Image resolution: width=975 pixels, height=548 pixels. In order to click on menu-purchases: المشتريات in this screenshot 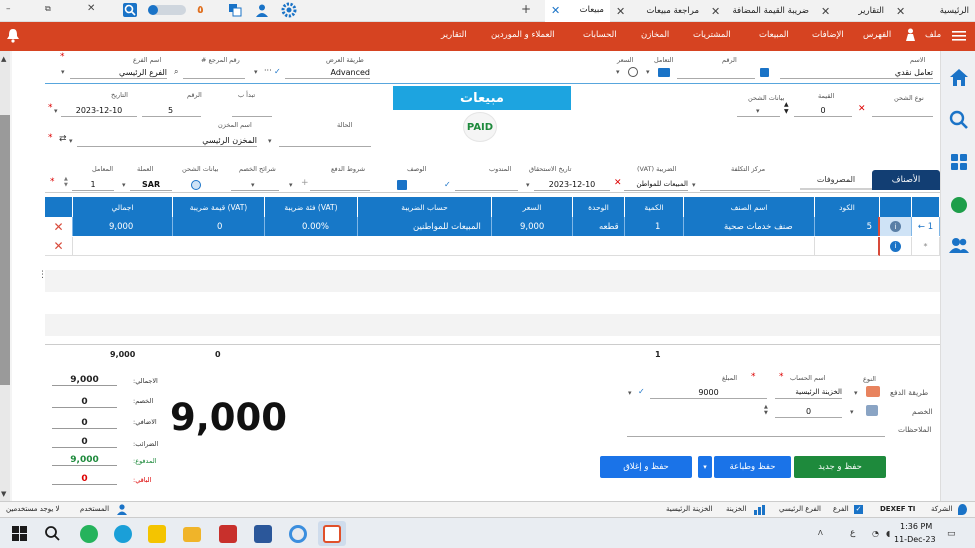, I will do `click(712, 35)`.